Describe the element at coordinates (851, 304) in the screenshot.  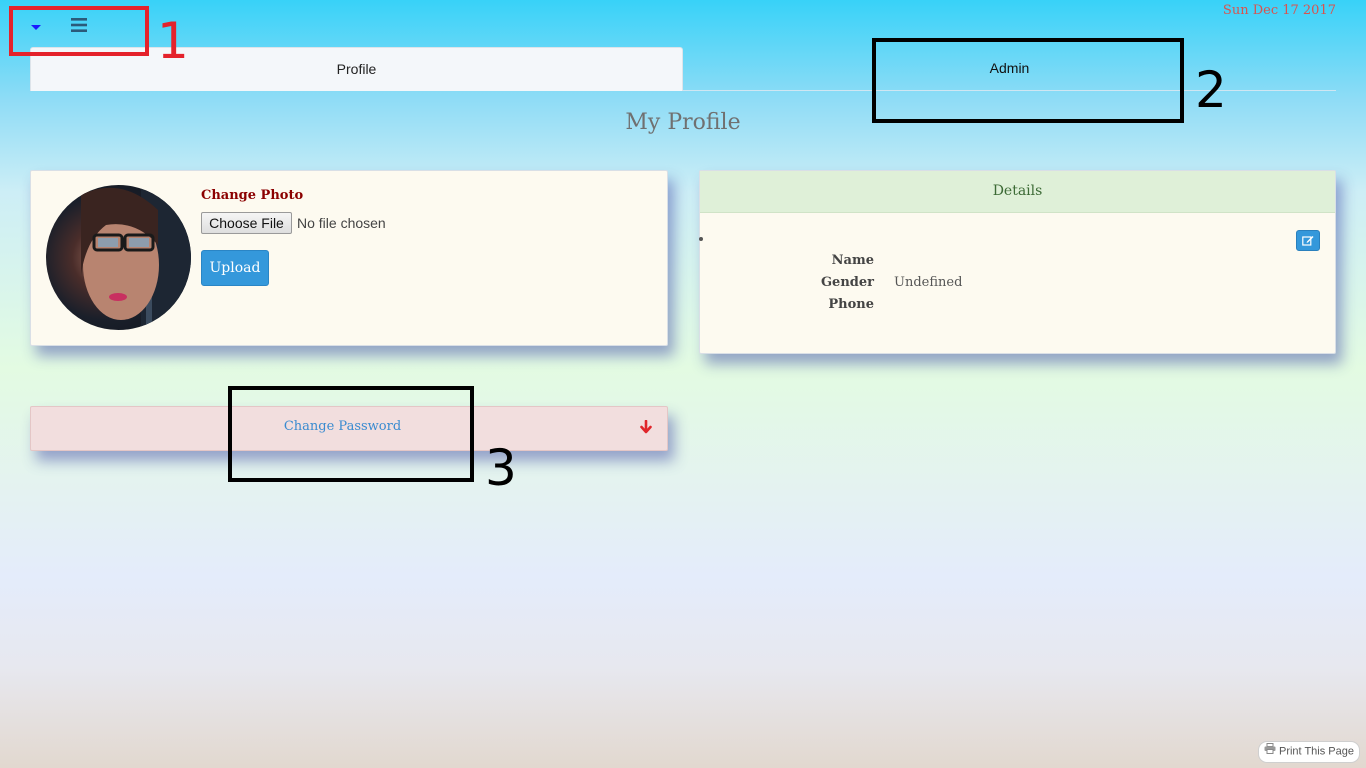
I see `phone-label: Phone` at that location.